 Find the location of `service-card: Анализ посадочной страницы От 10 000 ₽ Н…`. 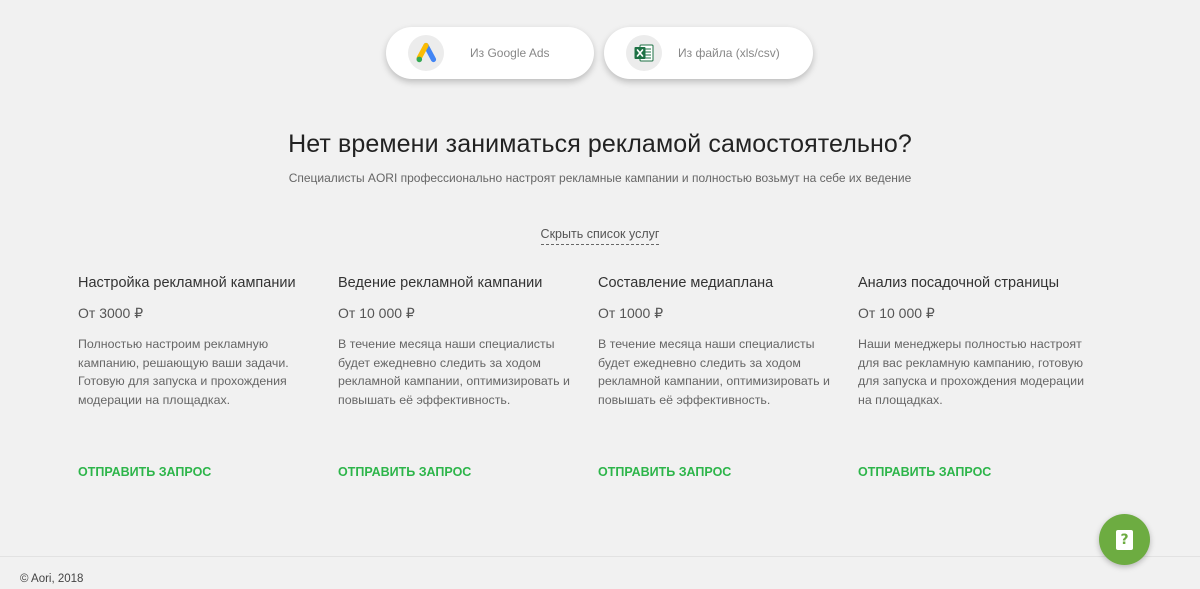

service-card: Анализ посадочной страницы От 10 000 ₽ Н… is located at coordinates (988, 380).